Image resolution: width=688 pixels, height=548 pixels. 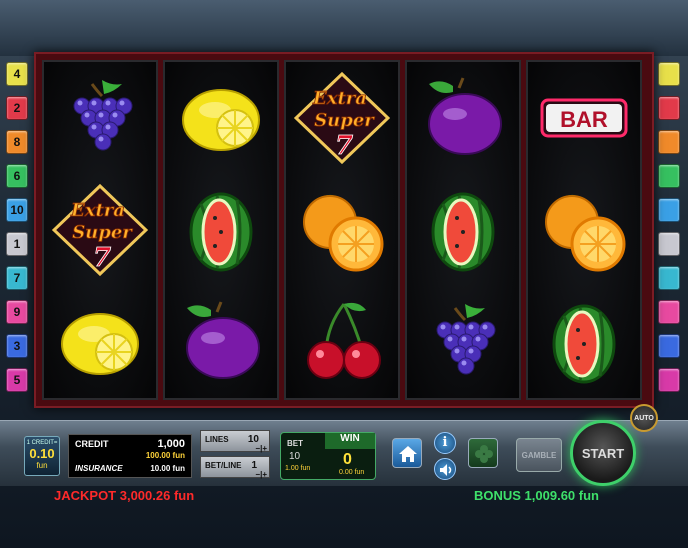 I want to click on insurance-label: INSURANCE, so click(x=99, y=468).